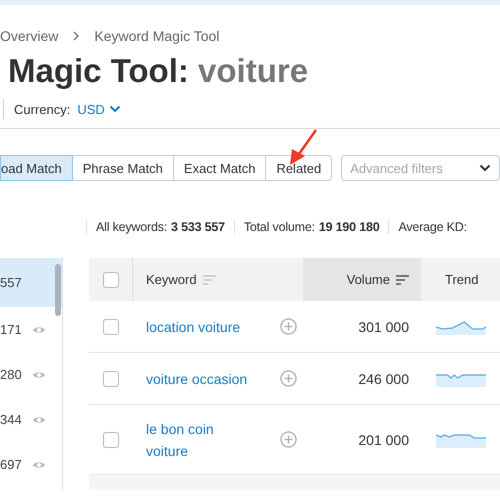 This screenshot has width=500, height=500. What do you see at coordinates (299, 168) in the screenshot?
I see `match-tab: Related` at bounding box center [299, 168].